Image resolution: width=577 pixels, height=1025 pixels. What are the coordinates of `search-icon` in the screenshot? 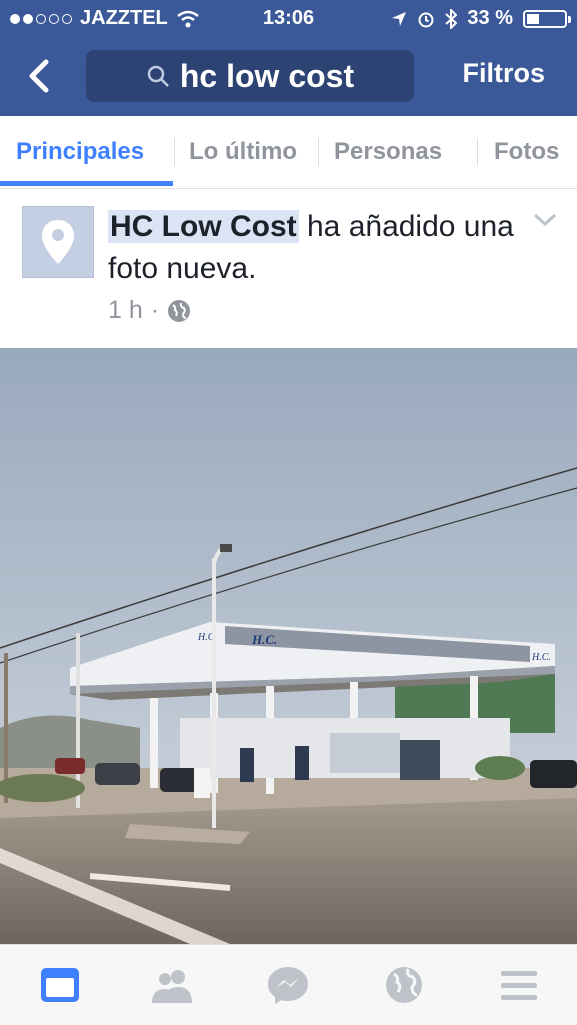 It's located at (158, 76).